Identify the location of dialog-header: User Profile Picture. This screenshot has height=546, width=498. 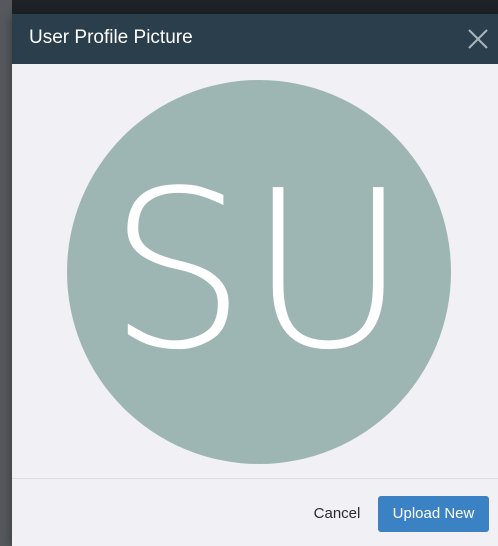
(255, 39).